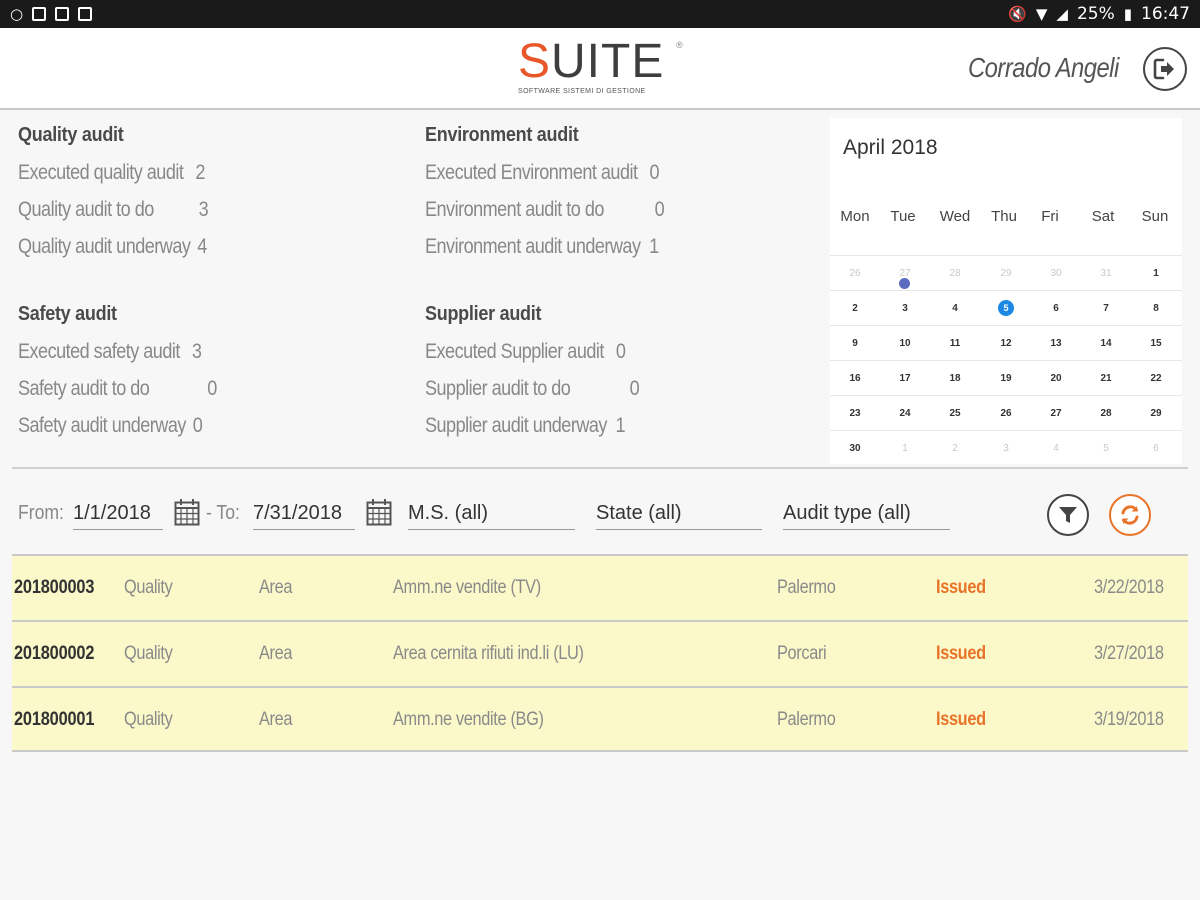 This screenshot has height=900, width=1200. Describe the element at coordinates (203, 209) in the screenshot. I see `quality-audit-to-do-value: 3` at that location.